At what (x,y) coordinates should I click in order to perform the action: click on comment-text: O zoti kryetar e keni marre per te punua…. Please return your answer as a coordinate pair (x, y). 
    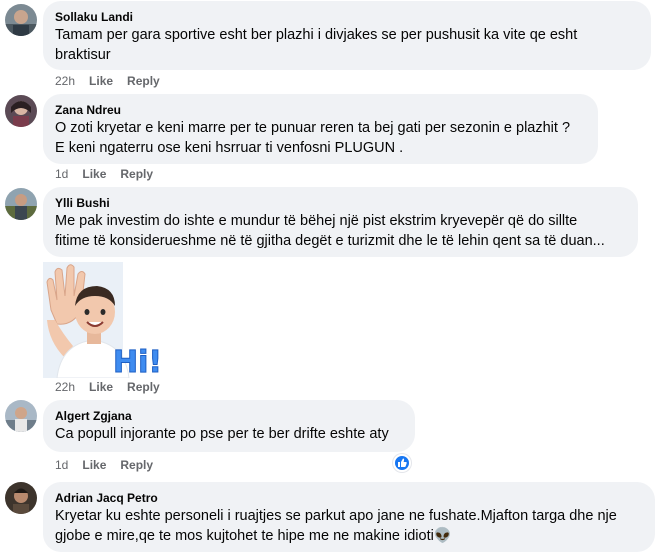
    Looking at the image, I should click on (313, 128).